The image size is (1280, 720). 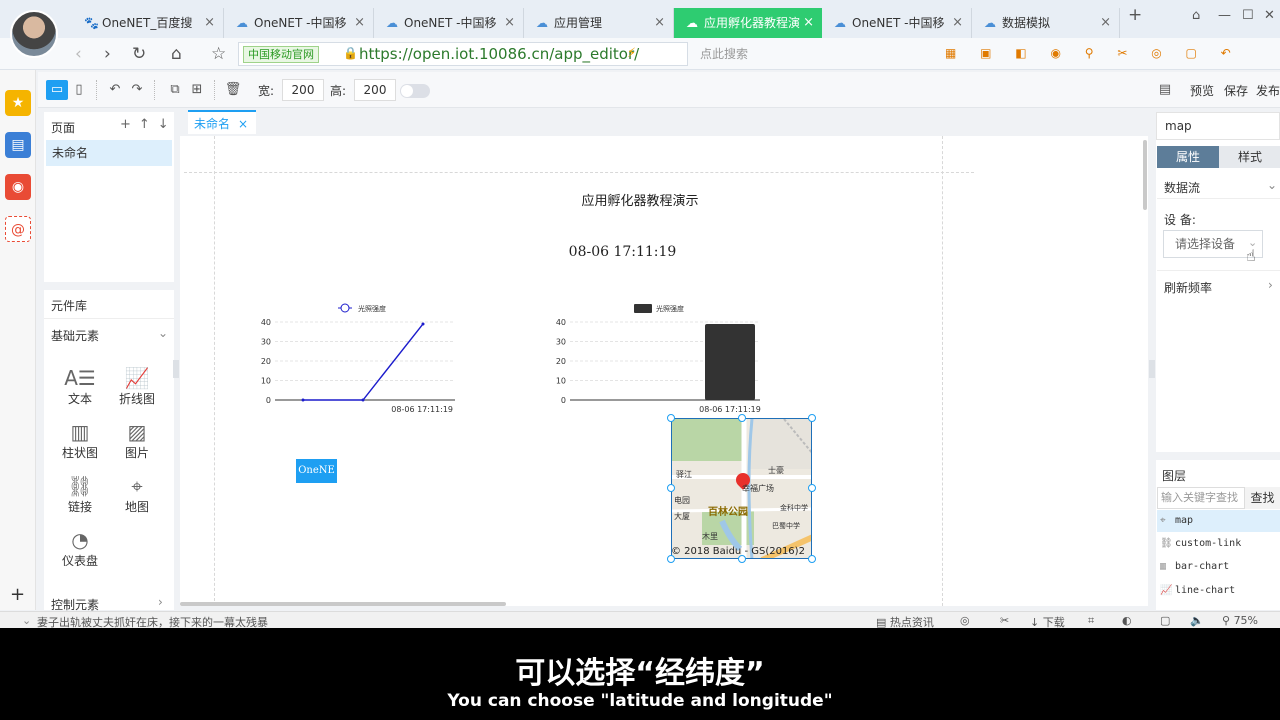 What do you see at coordinates (109, 153) in the screenshot?
I see `page-item: 未命名` at bounding box center [109, 153].